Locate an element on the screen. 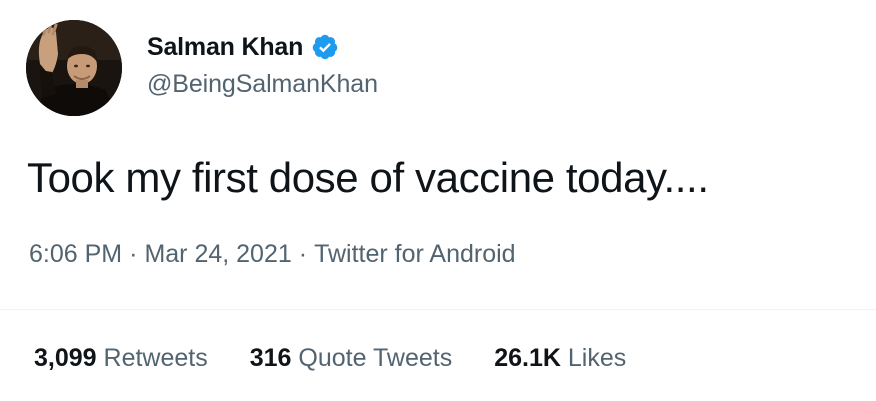 The height and width of the screenshot is (401, 876). tweet-time-link: 6:06 PM · Mar 24, 2021 is located at coordinates (160, 254).